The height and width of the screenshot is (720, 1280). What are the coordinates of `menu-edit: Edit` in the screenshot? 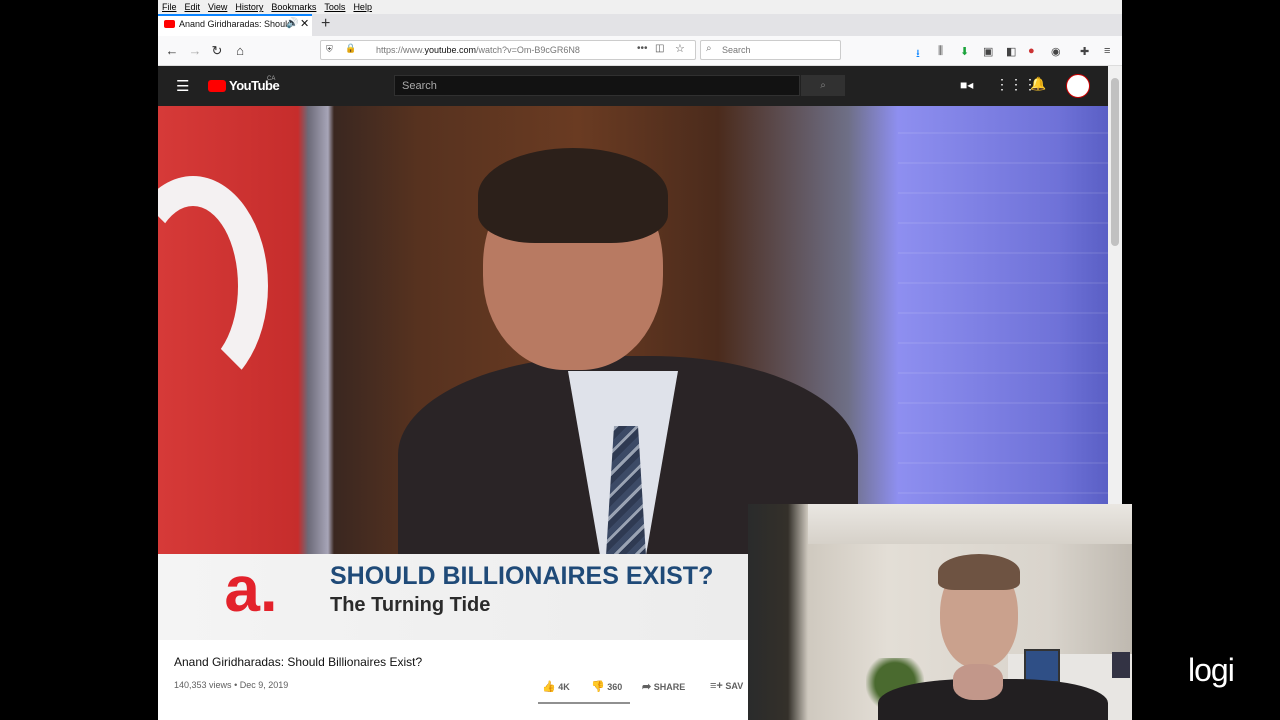 It's located at (193, 7).